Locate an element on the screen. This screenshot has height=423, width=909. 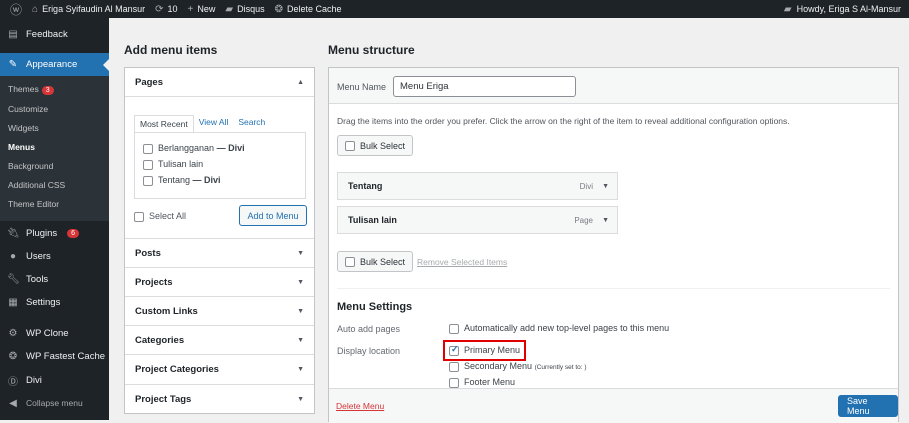
page-option: Tentang — Divi is located at coordinates (182, 180).